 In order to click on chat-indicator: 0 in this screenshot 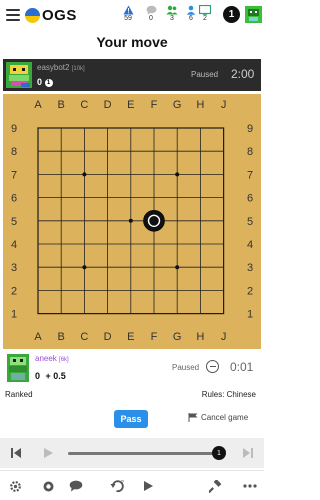, I will do `click(151, 13)`.